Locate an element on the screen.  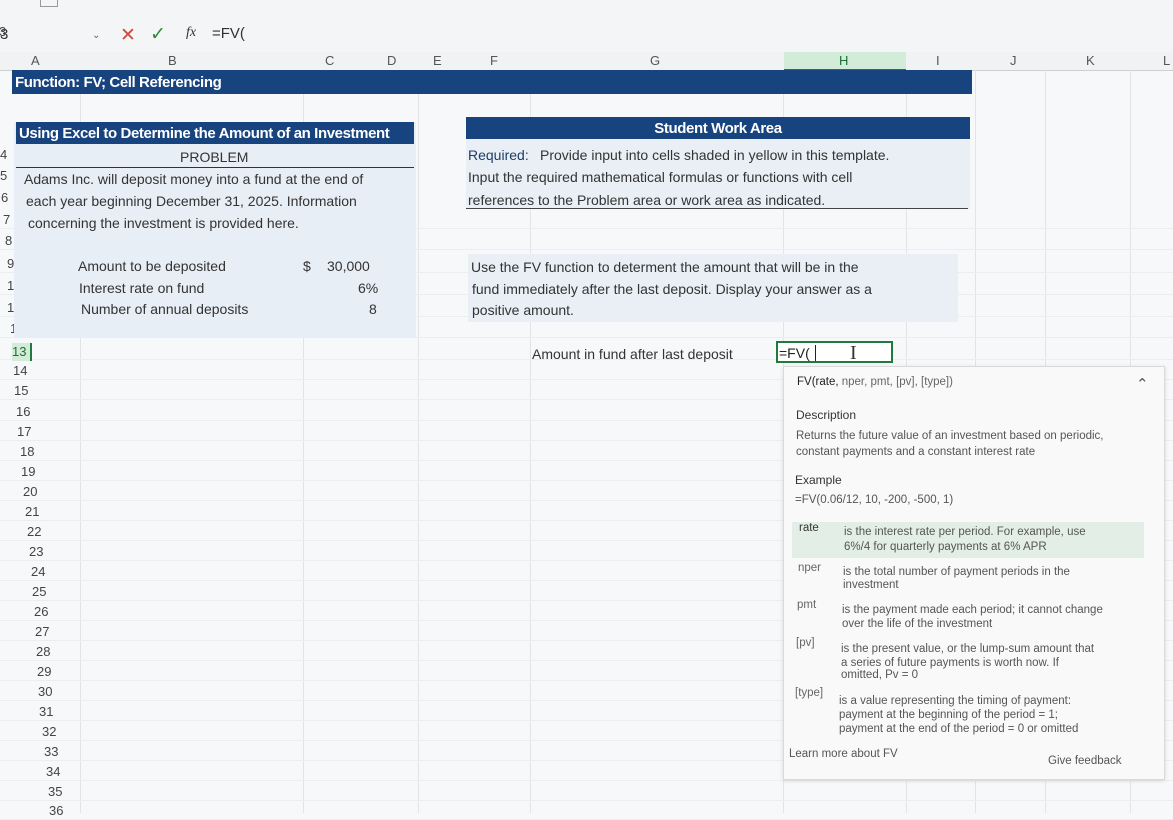
sheet-title-bar: Function: FV; Cell Referencing is located at coordinates (492, 82).